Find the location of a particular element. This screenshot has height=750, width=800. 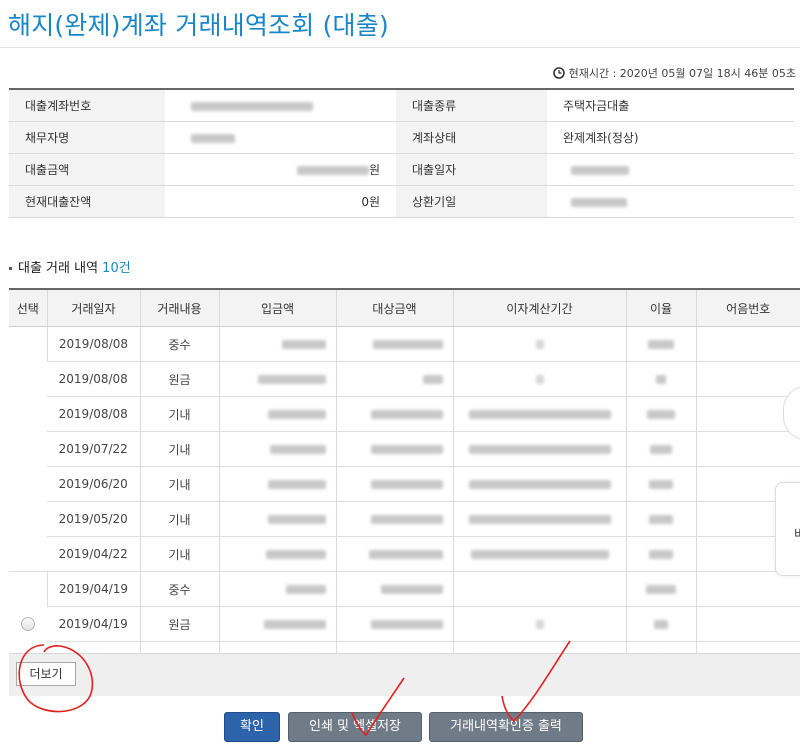

certificate-print-button: 거래내역확인증 출력 is located at coordinates (506, 727).